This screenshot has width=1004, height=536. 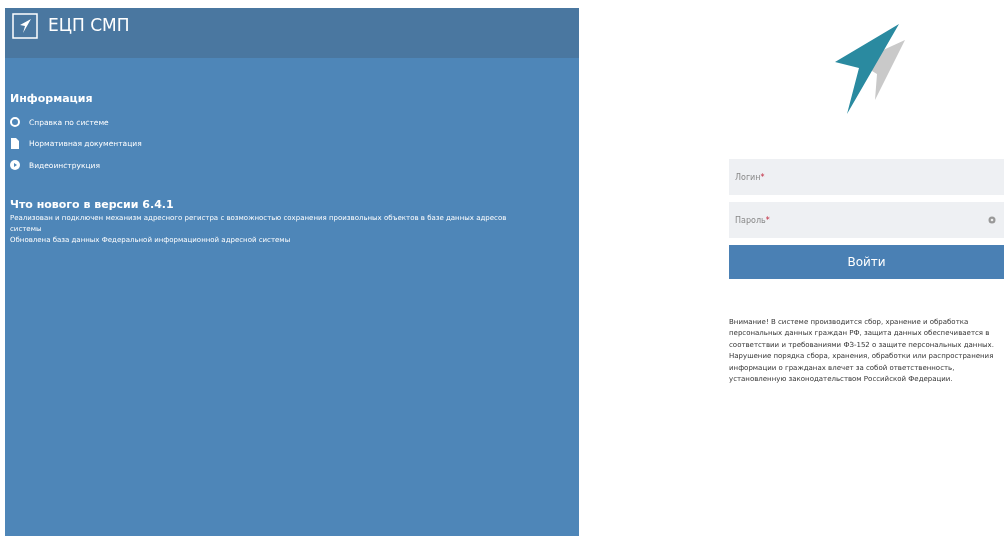 What do you see at coordinates (92, 204) in the screenshot?
I see `section-title: Что нового в версии 6.4.1` at bounding box center [92, 204].